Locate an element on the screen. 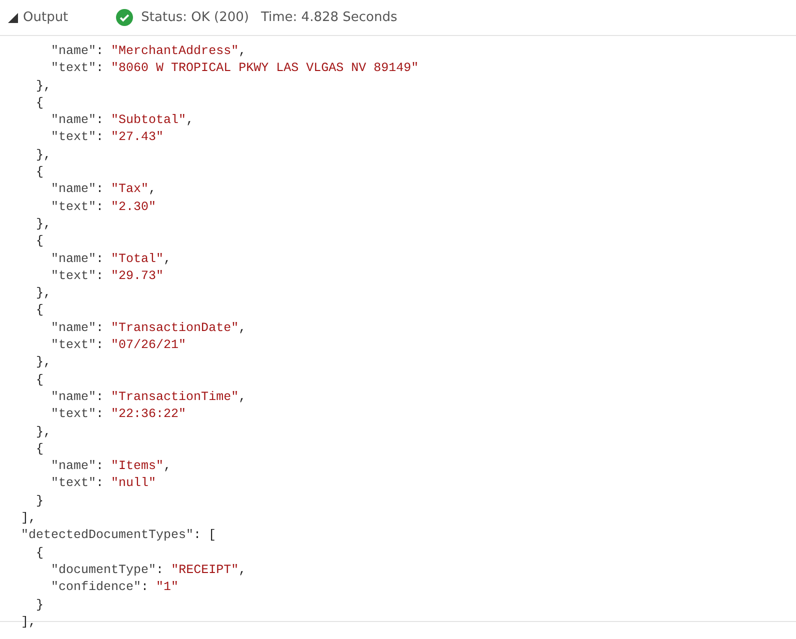 Image resolution: width=796 pixels, height=639 pixels. code-line: "text": "null" is located at coordinates (103, 483).